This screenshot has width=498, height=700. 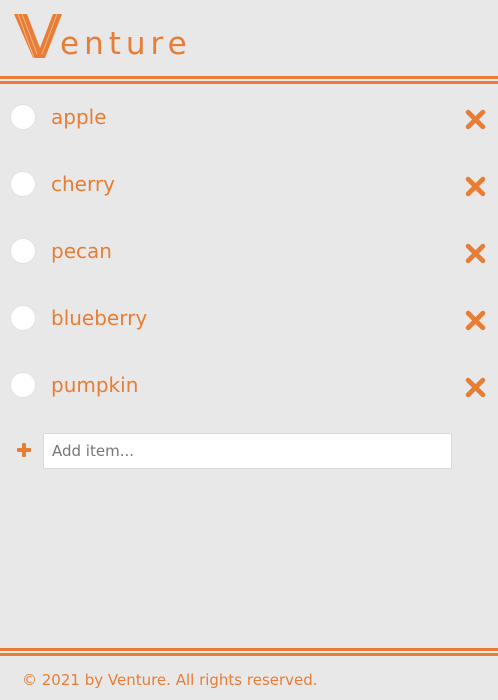 I want to click on add-item-row, so click(x=249, y=451).